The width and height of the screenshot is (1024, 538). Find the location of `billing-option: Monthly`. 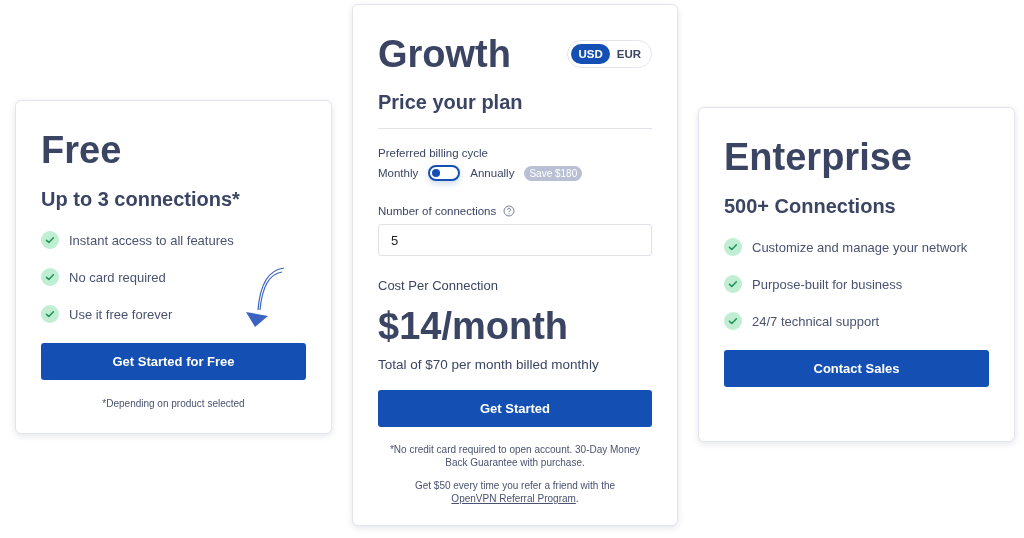

billing-option: Monthly is located at coordinates (398, 173).